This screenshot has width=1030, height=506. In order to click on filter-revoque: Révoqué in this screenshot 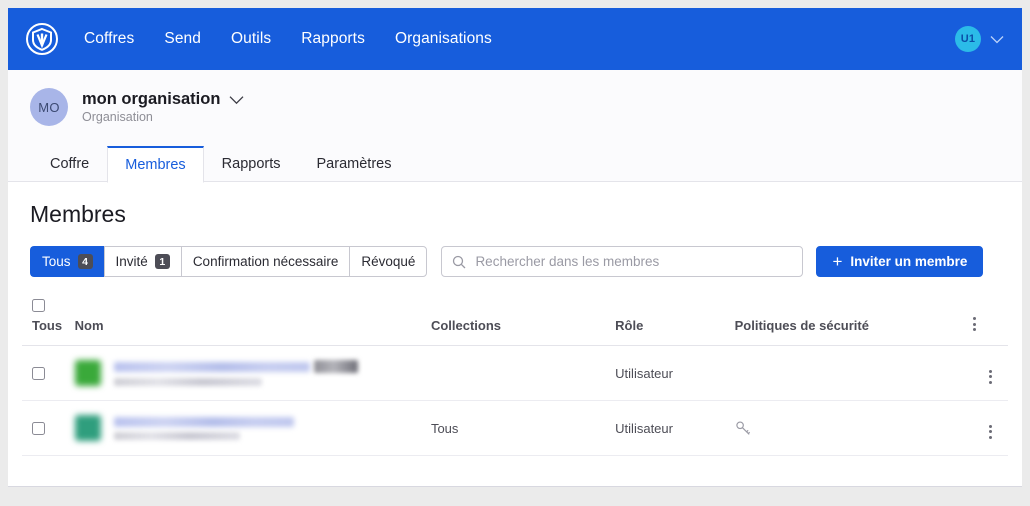, I will do `click(388, 261)`.